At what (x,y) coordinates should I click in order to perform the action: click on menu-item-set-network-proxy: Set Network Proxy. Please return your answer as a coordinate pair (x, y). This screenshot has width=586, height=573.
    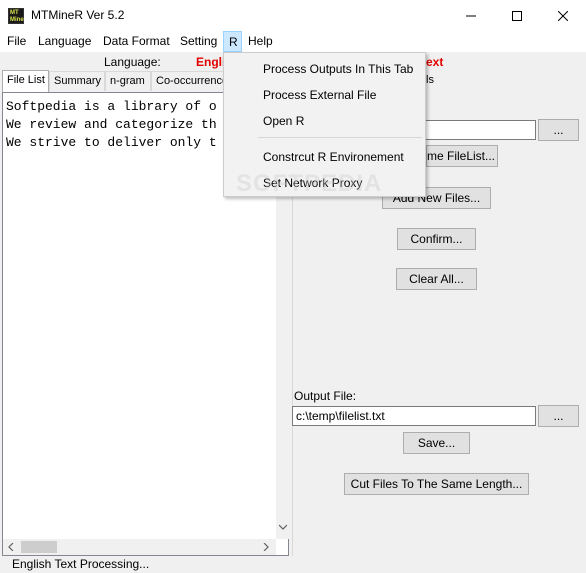
    Looking at the image, I should click on (324, 183).